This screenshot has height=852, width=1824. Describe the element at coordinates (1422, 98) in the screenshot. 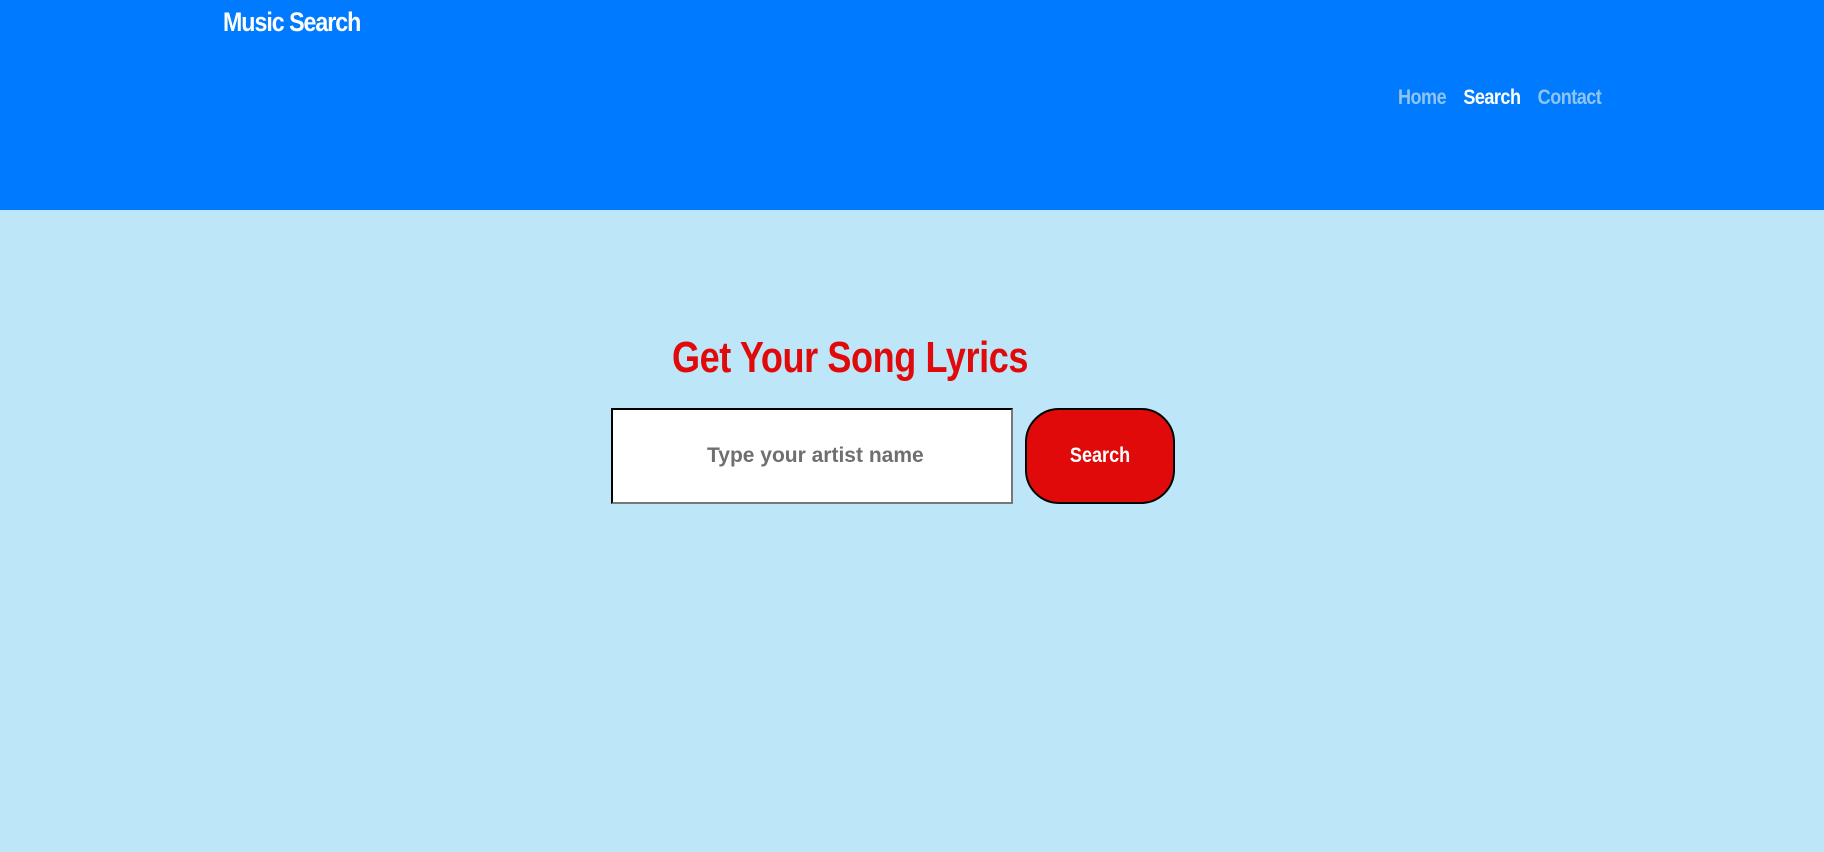

I see `nav-home: Home` at that location.